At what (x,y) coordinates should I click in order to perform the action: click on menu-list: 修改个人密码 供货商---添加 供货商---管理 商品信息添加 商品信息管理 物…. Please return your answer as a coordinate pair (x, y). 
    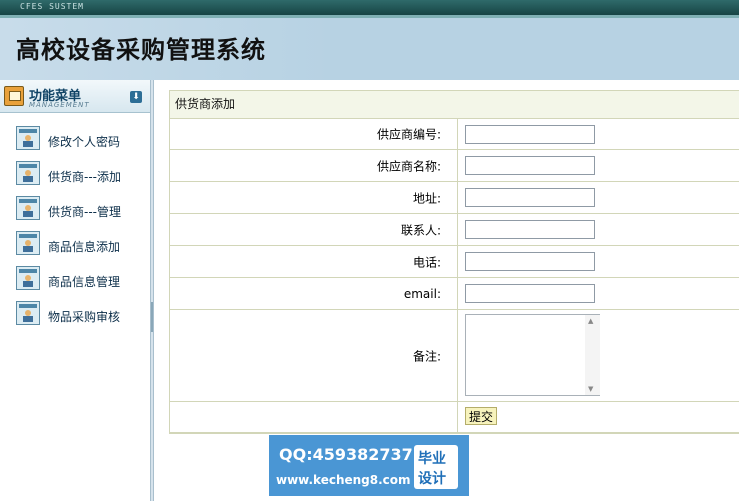
    Looking at the image, I should click on (75, 229).